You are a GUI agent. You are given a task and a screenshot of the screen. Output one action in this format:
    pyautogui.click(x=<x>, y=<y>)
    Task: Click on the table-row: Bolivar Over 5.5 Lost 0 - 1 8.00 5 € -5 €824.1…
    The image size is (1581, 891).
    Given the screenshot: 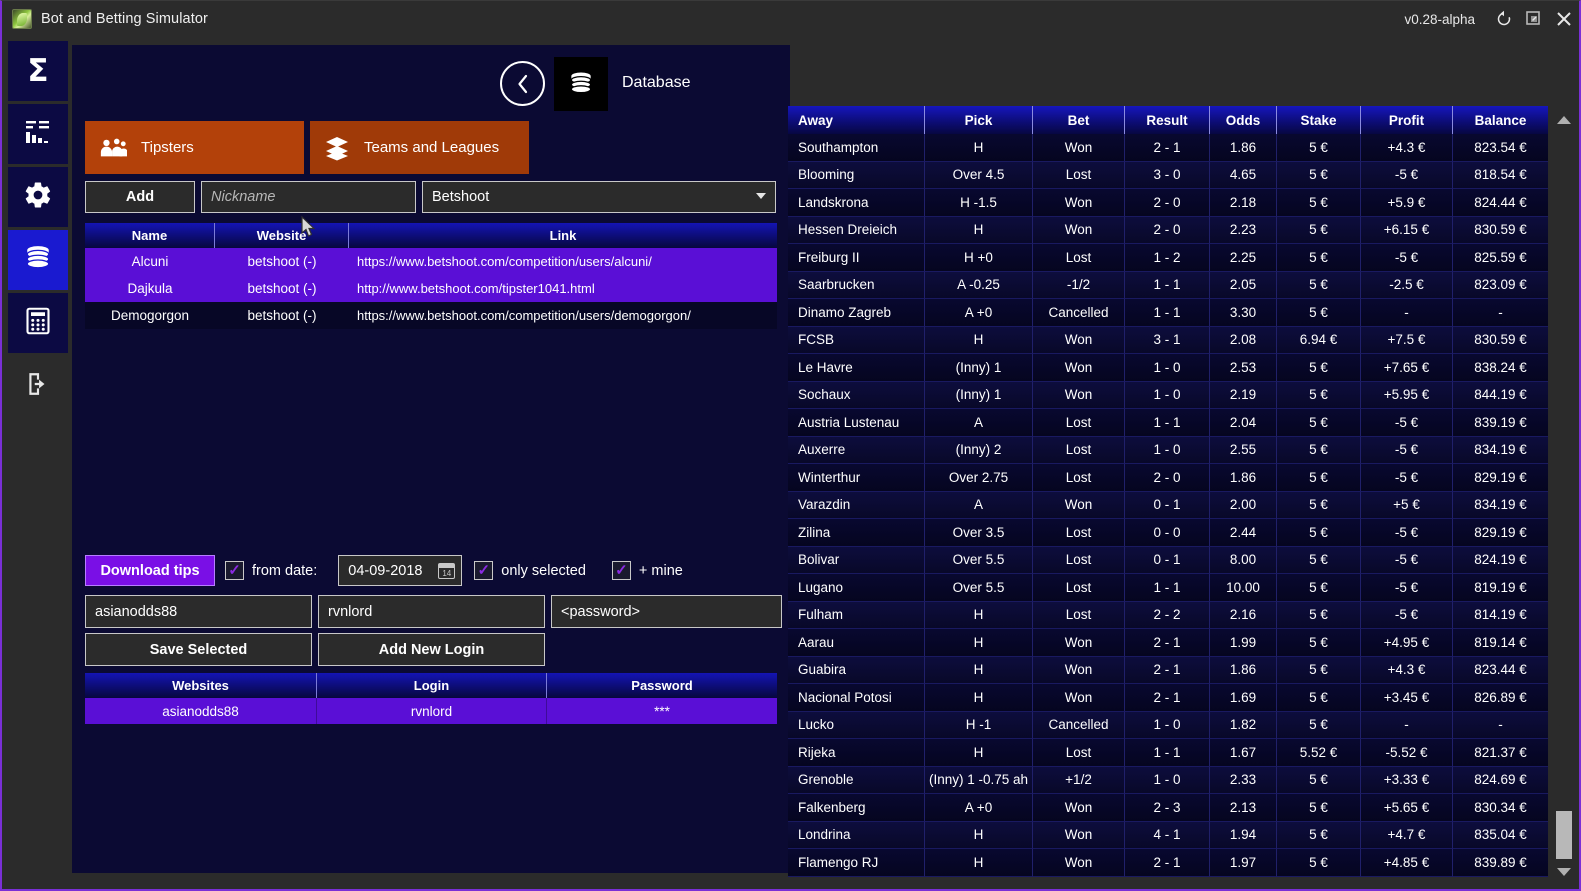 What is the action you would take?
    pyautogui.click(x=1168, y=560)
    